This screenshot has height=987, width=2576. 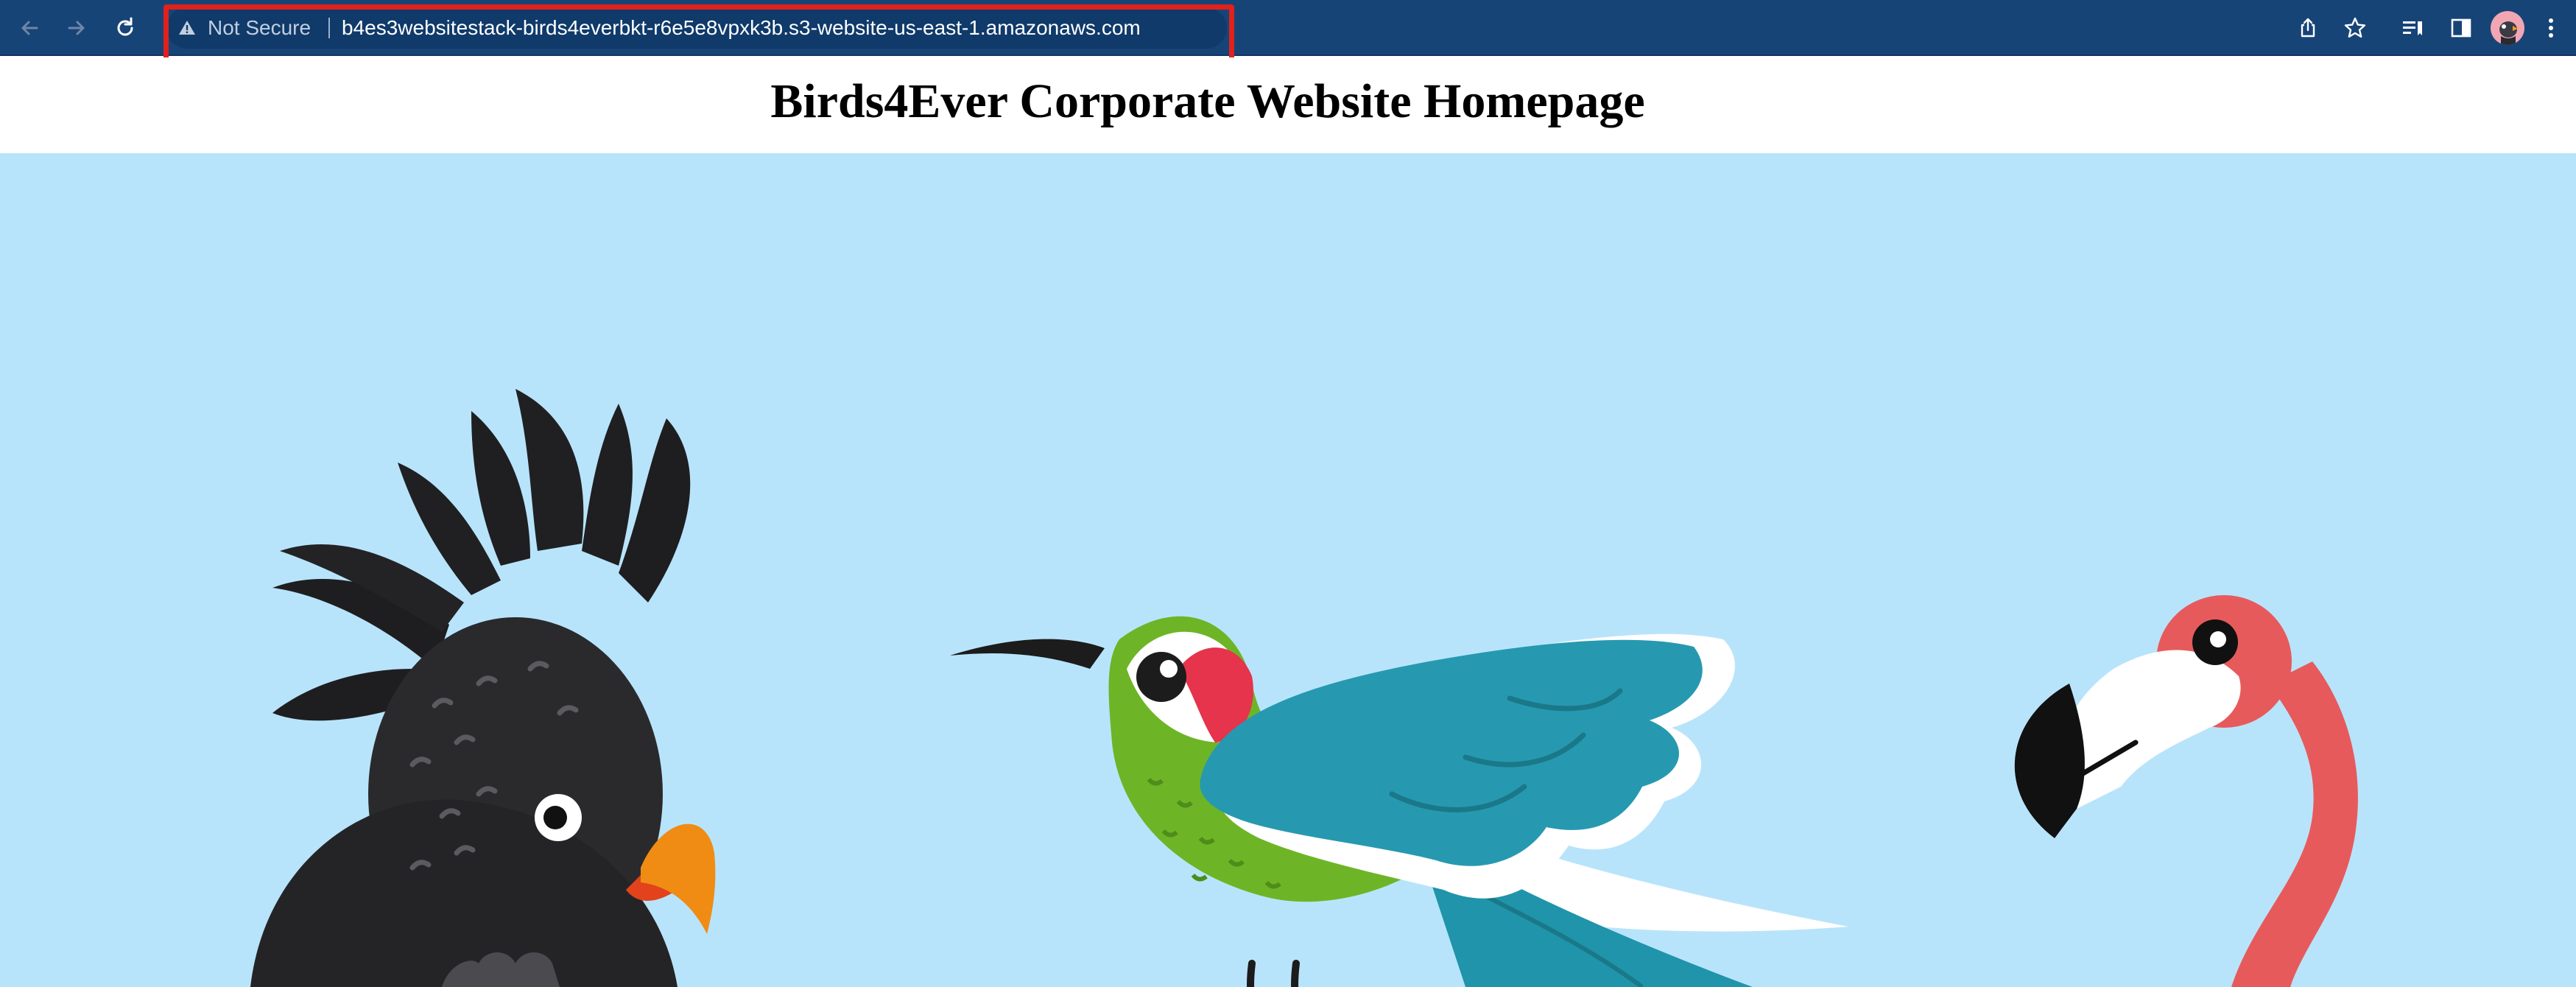 What do you see at coordinates (1399, 801) in the screenshot?
I see `hummingbird-illustration` at bounding box center [1399, 801].